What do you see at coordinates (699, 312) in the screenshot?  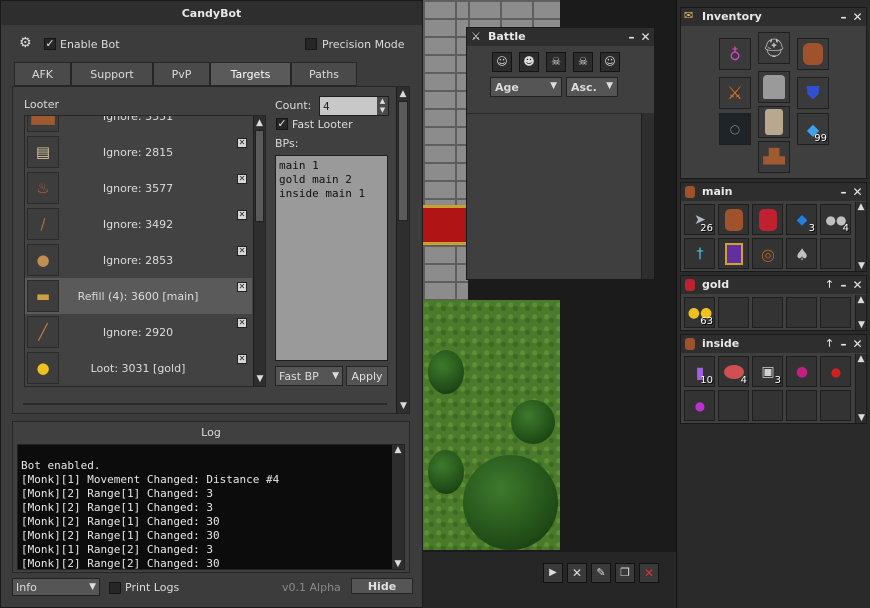 I see `item-slot: ●● 63` at bounding box center [699, 312].